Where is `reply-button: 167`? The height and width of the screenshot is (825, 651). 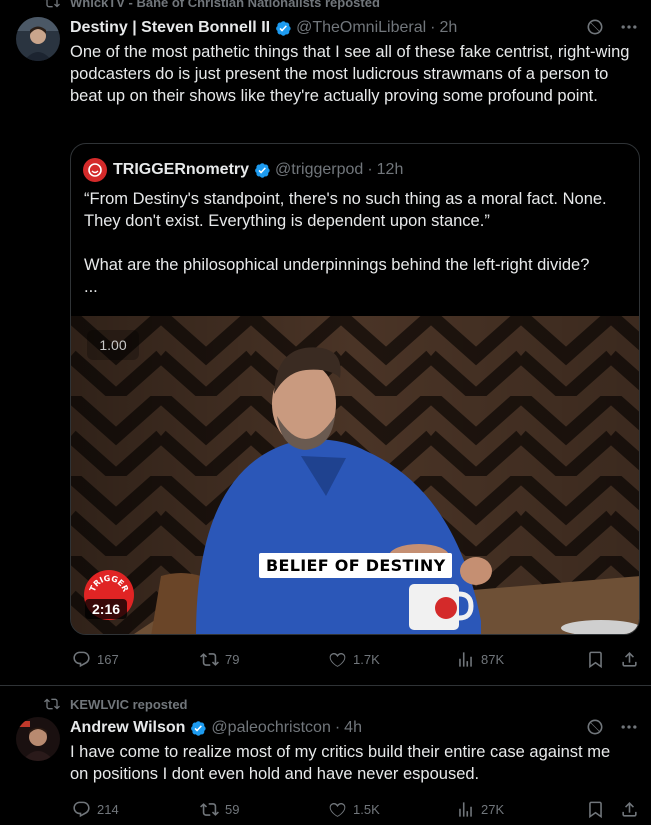 reply-button: 167 is located at coordinates (95, 659).